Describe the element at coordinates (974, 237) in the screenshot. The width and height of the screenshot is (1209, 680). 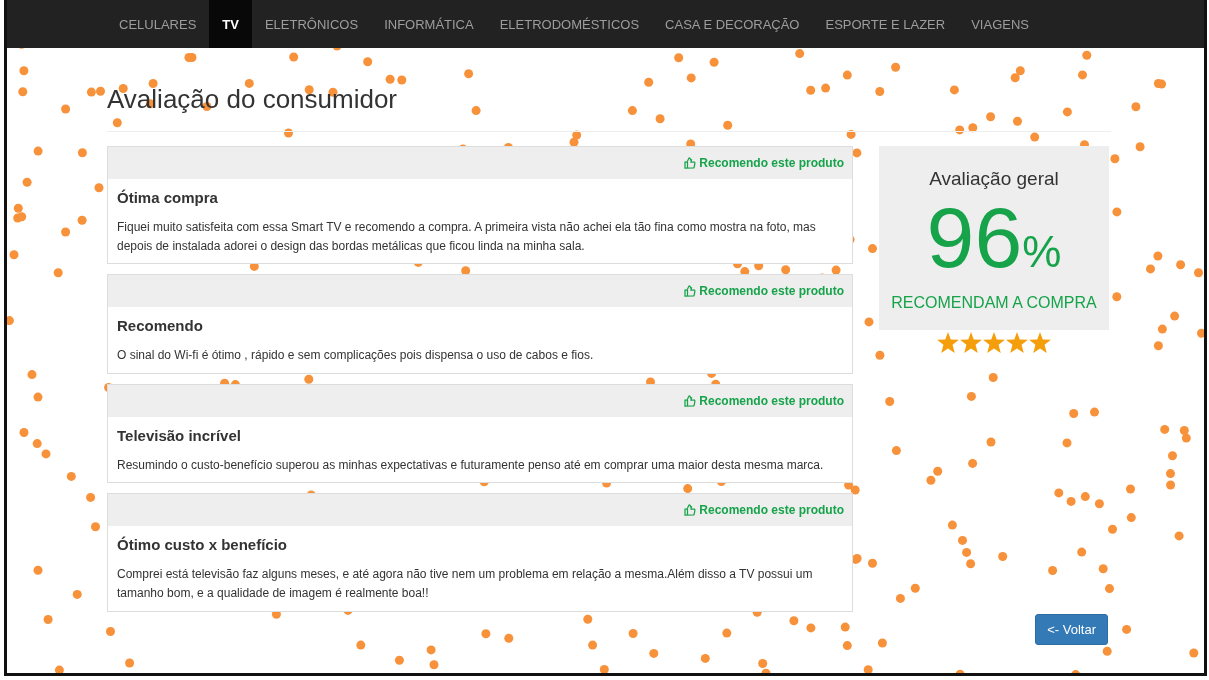
I see `rating-percentage: 96` at that location.